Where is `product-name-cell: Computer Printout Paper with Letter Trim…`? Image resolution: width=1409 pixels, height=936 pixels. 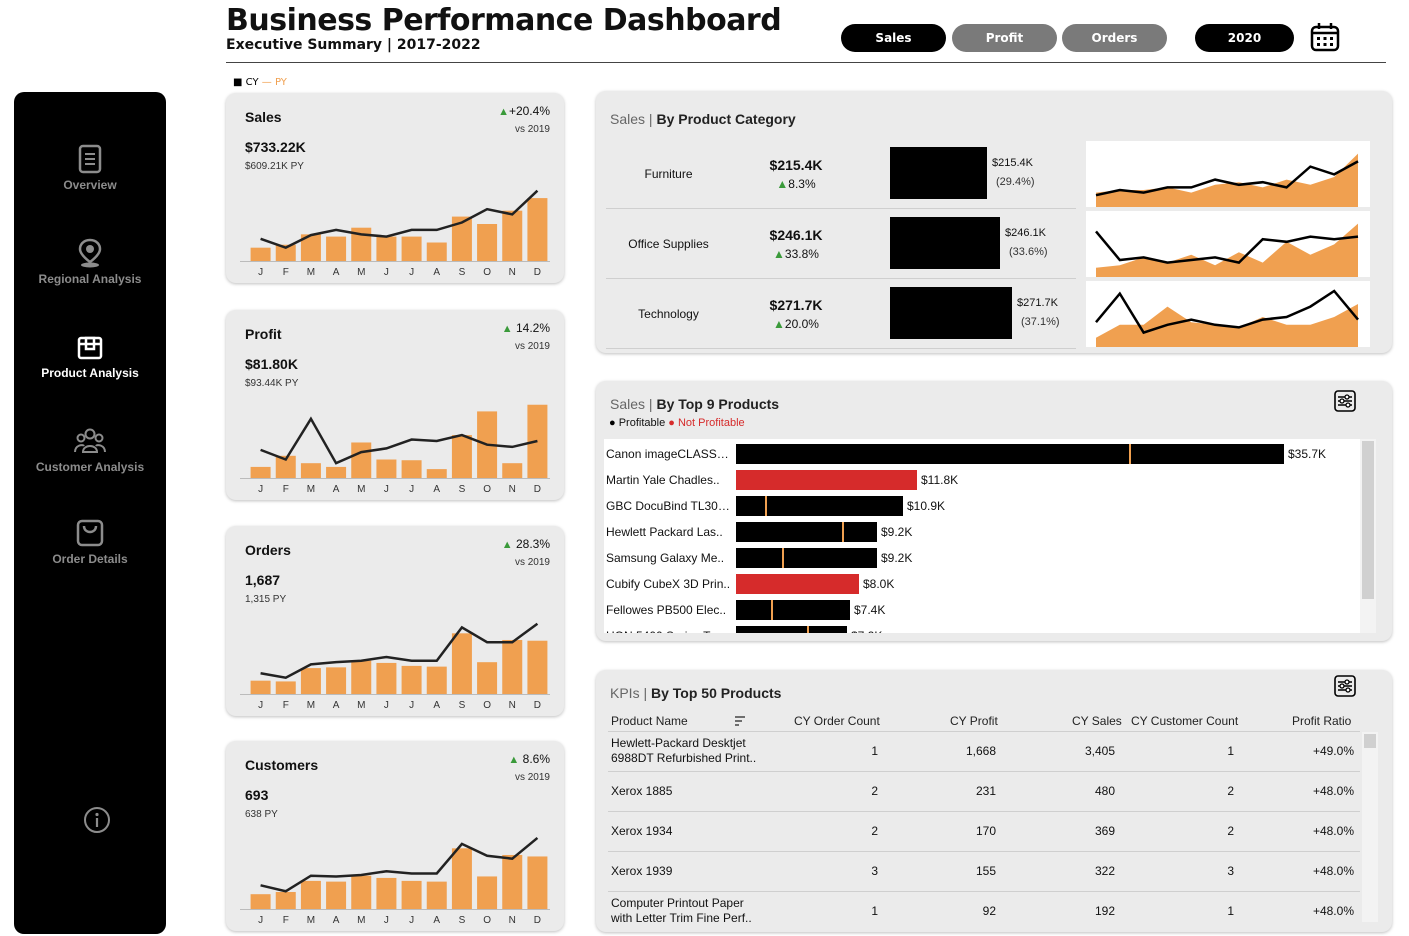
product-name-cell: Computer Printout Paper with Letter Trim… is located at coordinates (681, 911).